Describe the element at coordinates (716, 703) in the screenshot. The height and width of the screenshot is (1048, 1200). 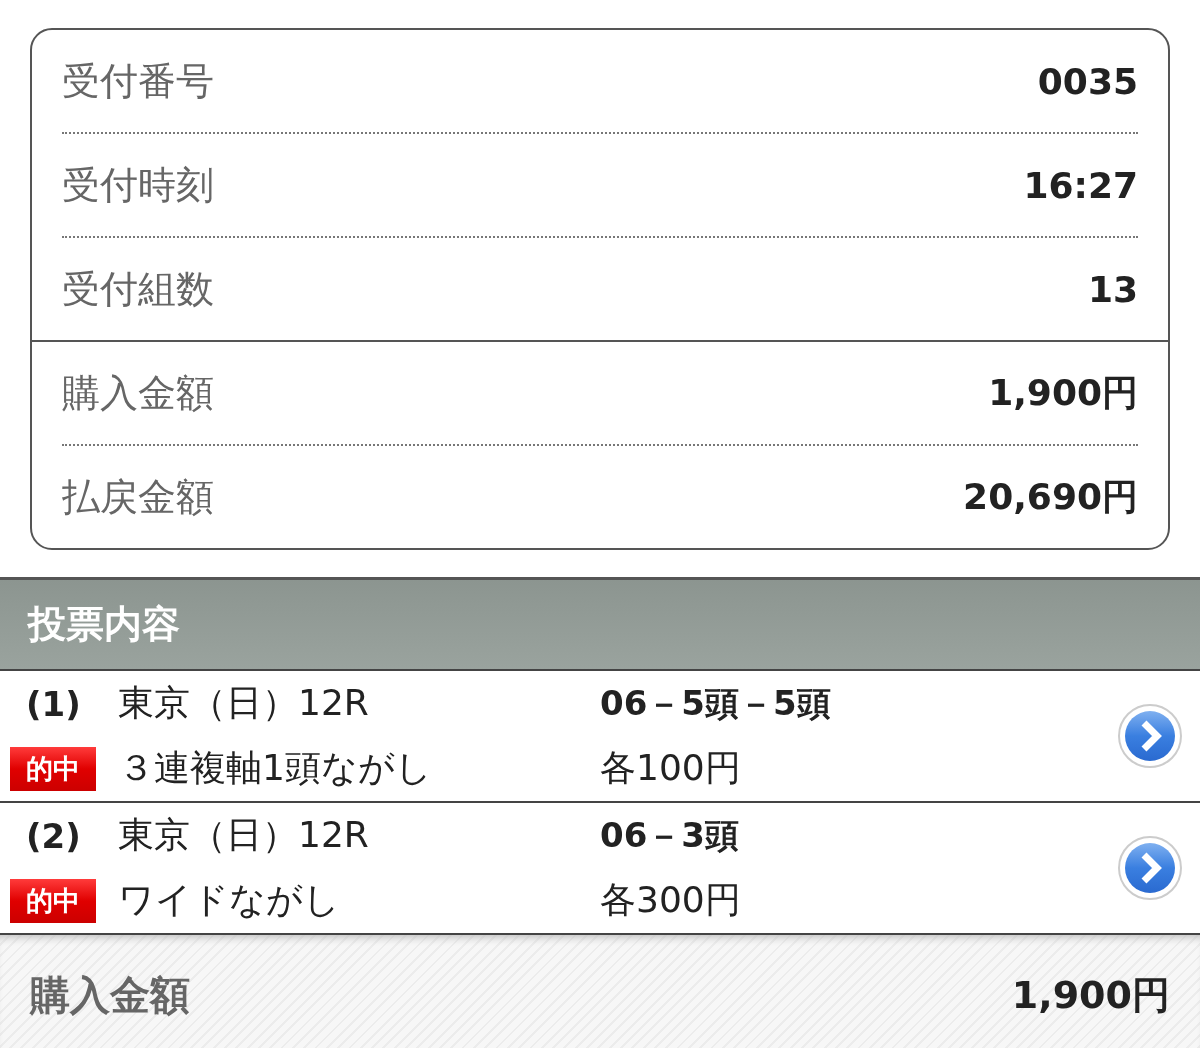
I see `bet-combination: 06－5頭－5頭` at that location.